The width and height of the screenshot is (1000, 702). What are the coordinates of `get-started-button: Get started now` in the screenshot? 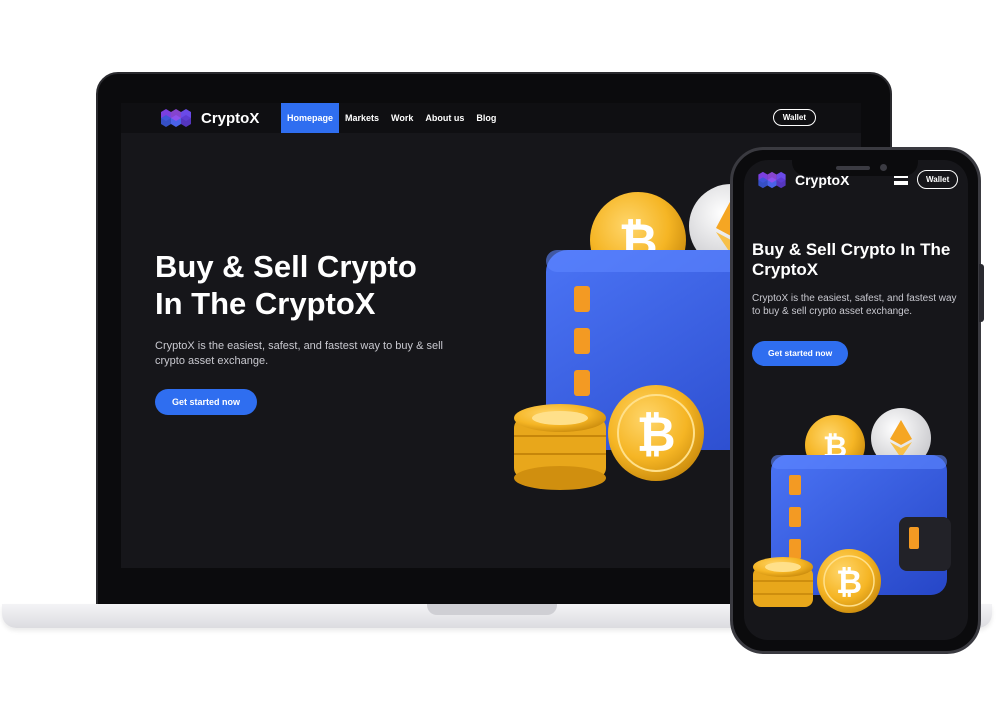 It's located at (206, 402).